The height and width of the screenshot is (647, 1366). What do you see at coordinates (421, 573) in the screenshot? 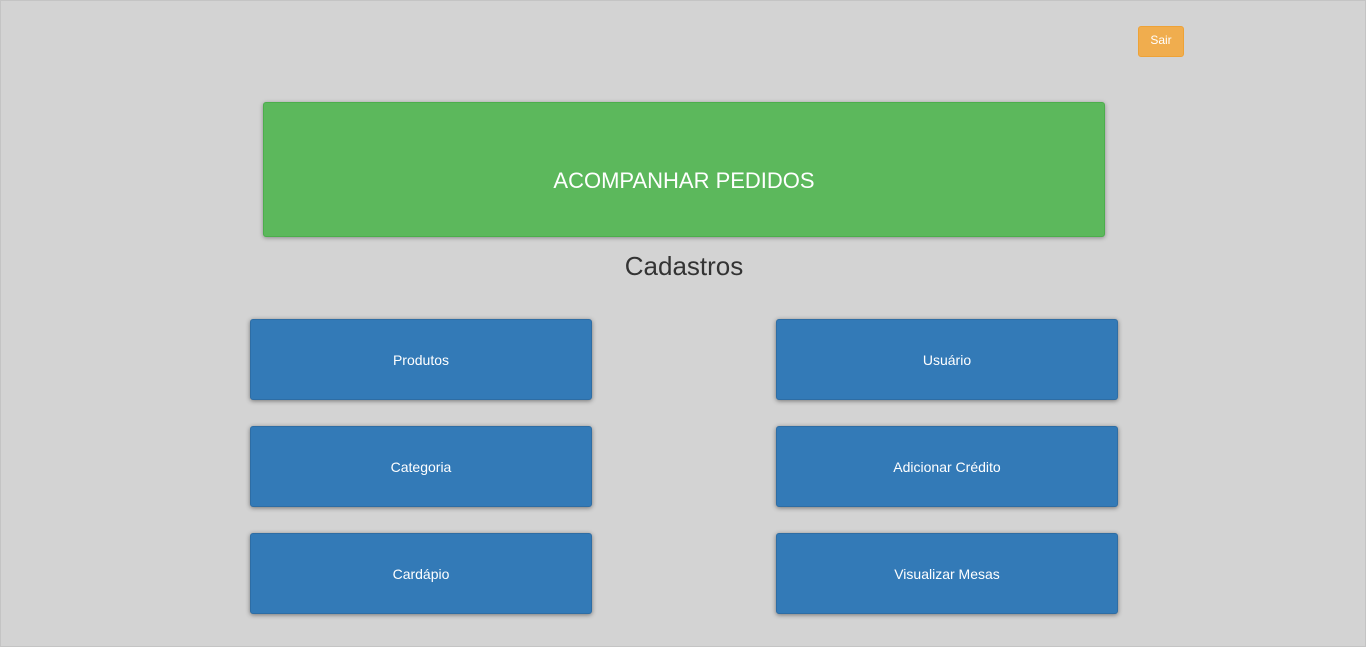
I see `menu-button: Cardápio` at bounding box center [421, 573].